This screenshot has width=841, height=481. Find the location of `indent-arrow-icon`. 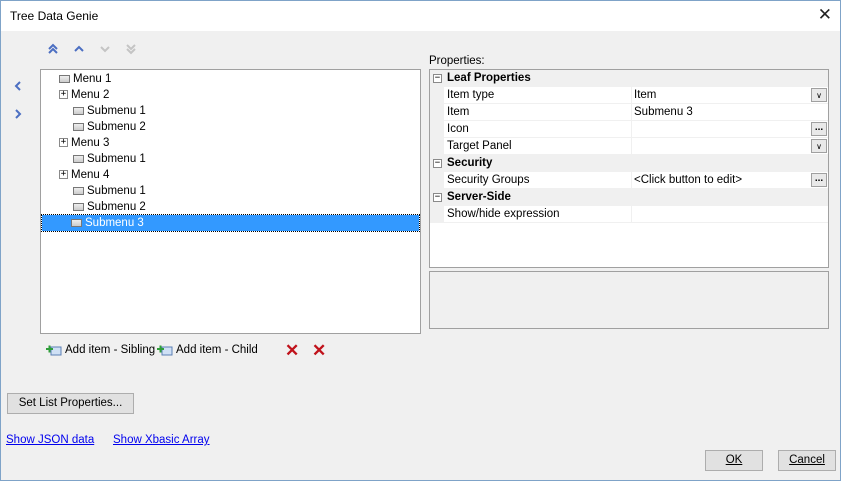

indent-arrow-icon is located at coordinates (18, 114).